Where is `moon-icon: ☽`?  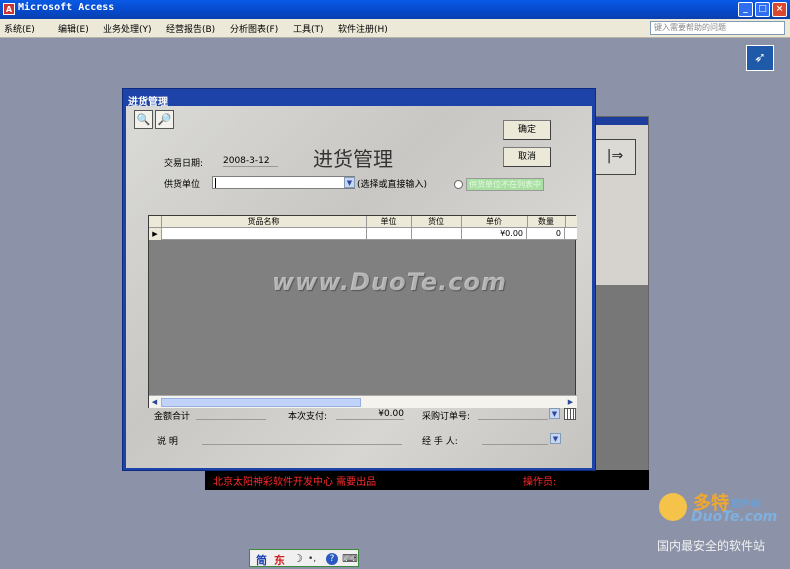 moon-icon: ☽ is located at coordinates (298, 558).